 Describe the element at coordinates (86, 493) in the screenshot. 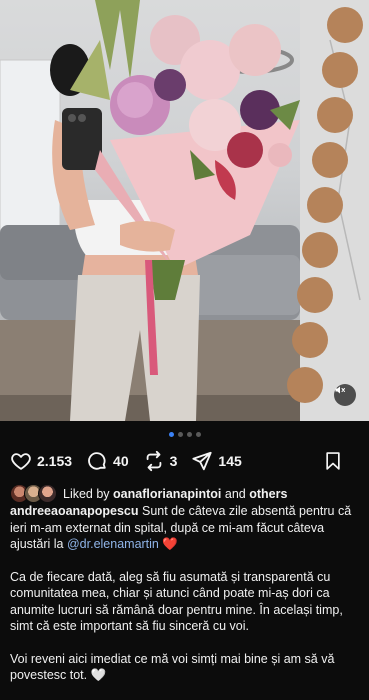

I see `liked-by-prefix: Liked by` at that location.